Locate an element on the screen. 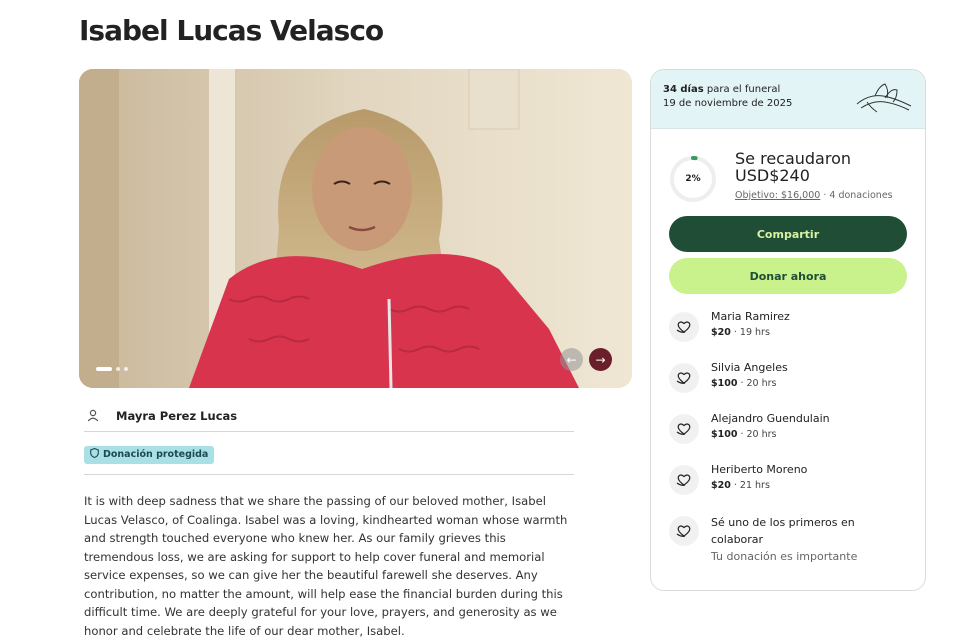 This screenshot has height=640, width=960. donor-meta: $20 · 19 hrs is located at coordinates (740, 332).